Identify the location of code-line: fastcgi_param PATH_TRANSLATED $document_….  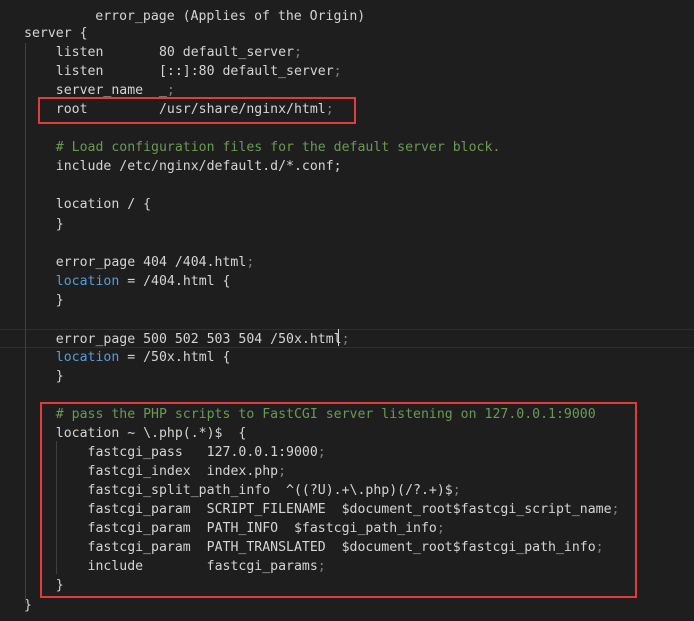
(347, 547).